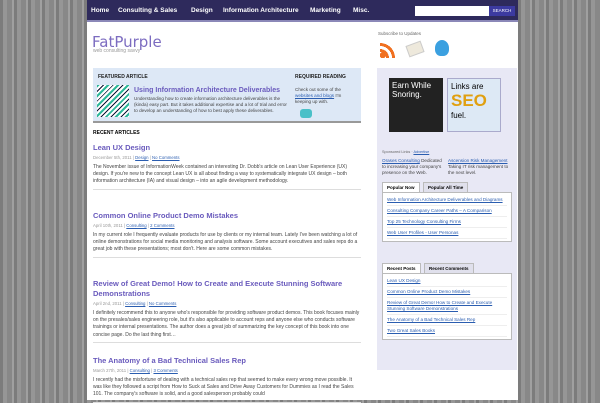 This screenshot has height=403, width=600. Describe the element at coordinates (141, 157) in the screenshot. I see `article-category: Design` at that location.